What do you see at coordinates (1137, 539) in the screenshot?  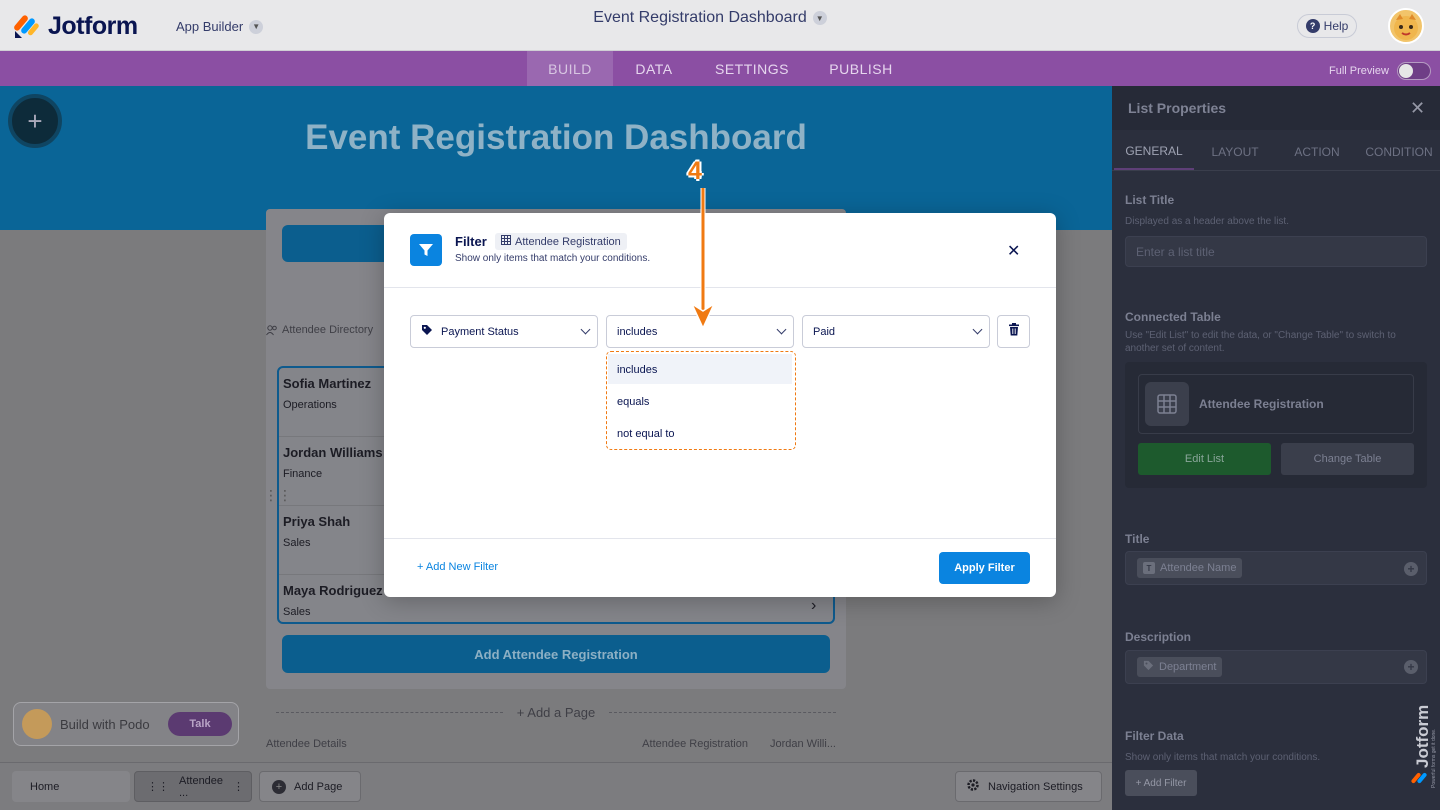 I see `title-label: Title` at bounding box center [1137, 539].